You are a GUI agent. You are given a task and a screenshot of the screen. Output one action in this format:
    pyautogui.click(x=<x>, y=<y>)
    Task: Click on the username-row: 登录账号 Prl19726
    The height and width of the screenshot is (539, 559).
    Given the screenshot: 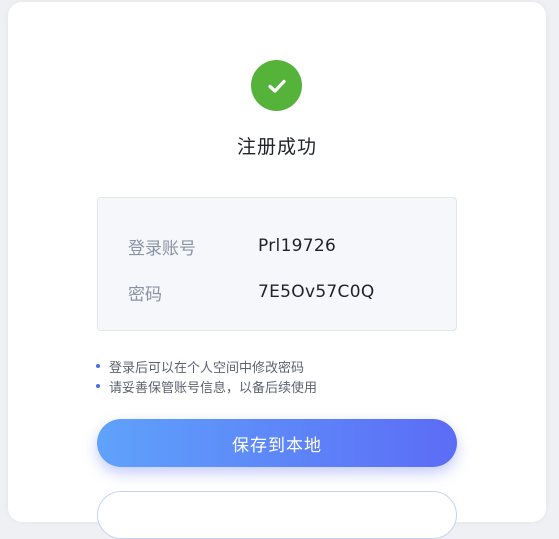 What is the action you would take?
    pyautogui.click(x=232, y=246)
    